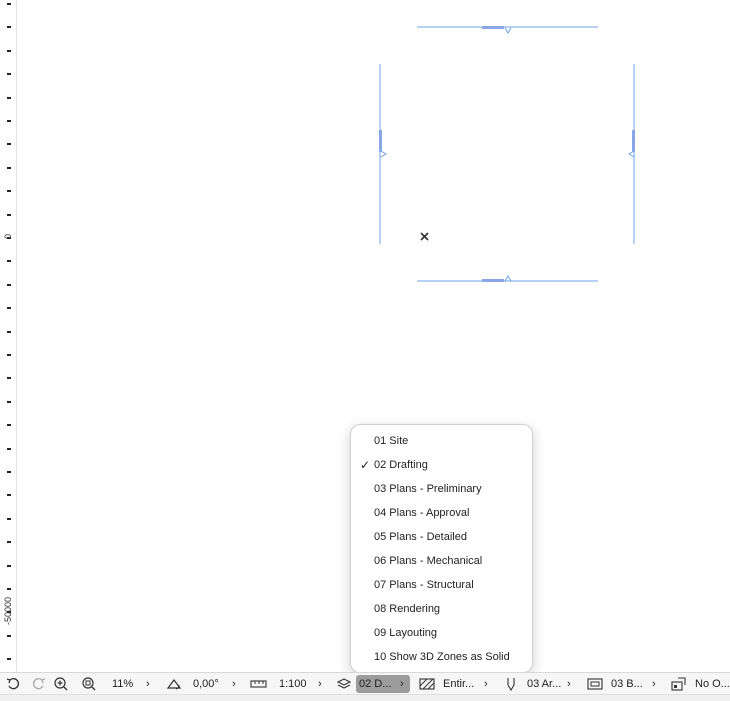  Describe the element at coordinates (508, 30) in the screenshot. I see `top-marker-arrow` at that location.